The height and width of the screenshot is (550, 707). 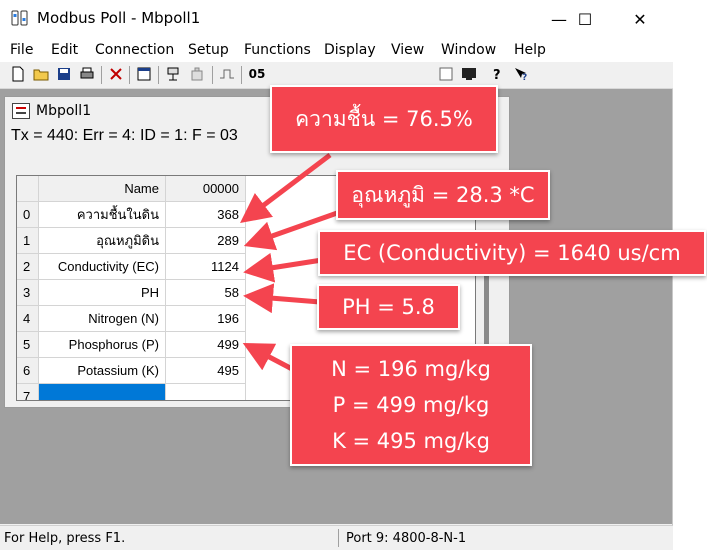 I want to click on menu-edit: Edit, so click(x=64, y=50).